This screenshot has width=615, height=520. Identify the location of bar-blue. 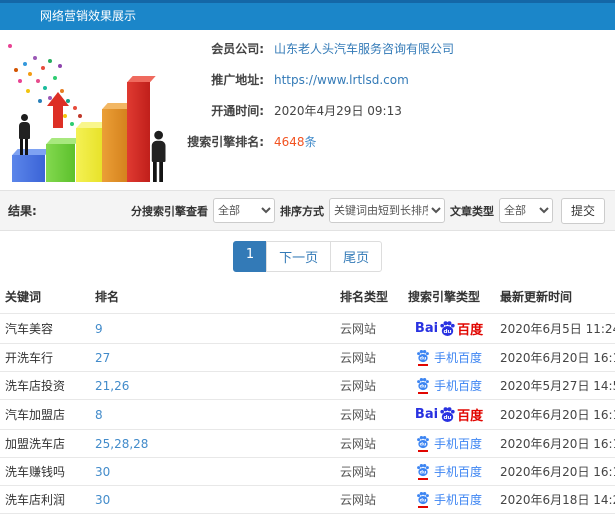
(28, 168).